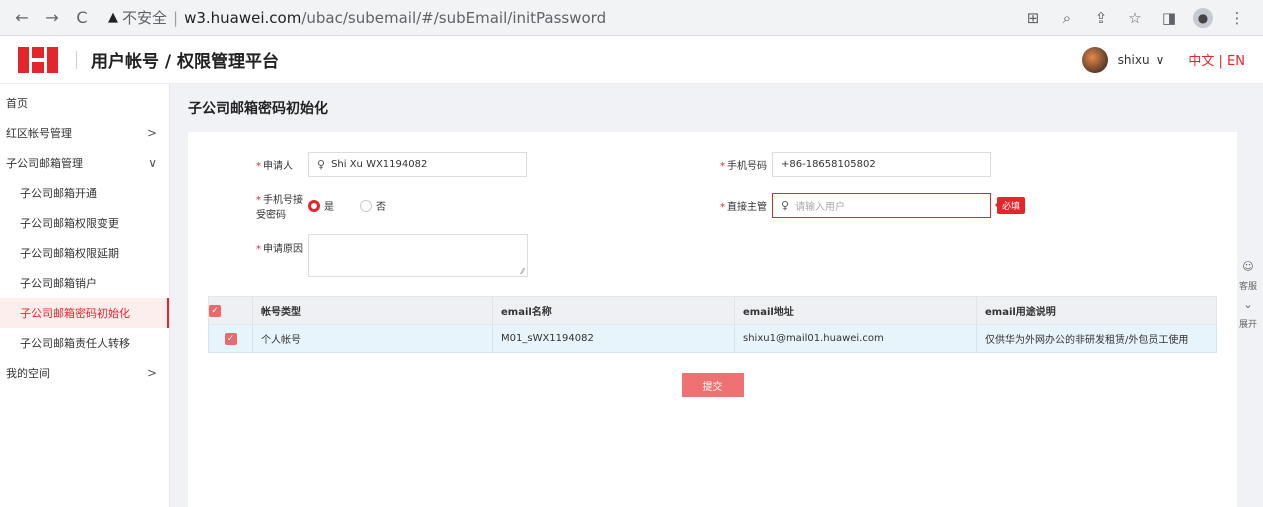  I want to click on row-select-cell: ✓, so click(230, 338).